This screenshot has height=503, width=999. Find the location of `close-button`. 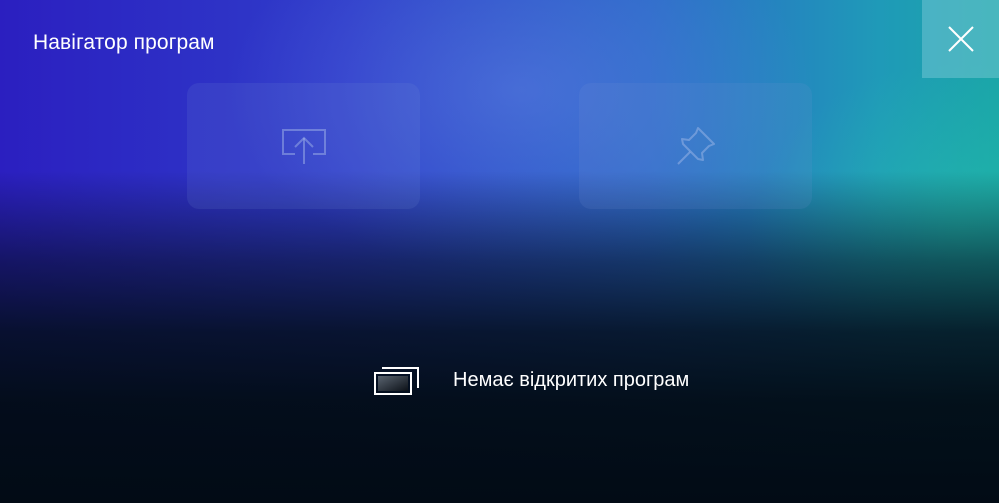

close-button is located at coordinates (960, 39).